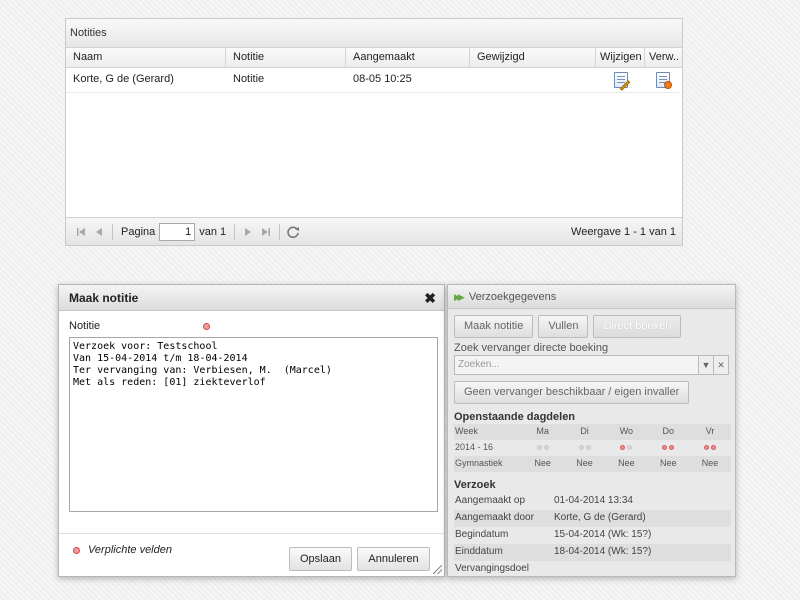 The width and height of the screenshot is (800, 600). I want to click on table-row: Vervangingsdoel, so click(592, 568).